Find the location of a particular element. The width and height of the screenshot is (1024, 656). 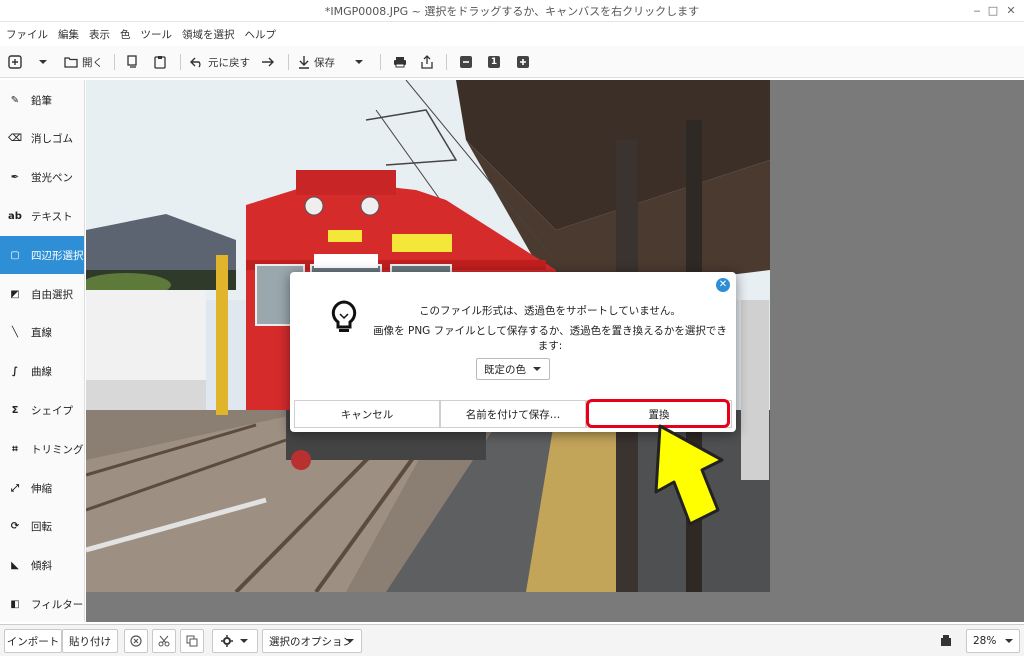

zoom-actual-button: 1 is located at coordinates (494, 62).